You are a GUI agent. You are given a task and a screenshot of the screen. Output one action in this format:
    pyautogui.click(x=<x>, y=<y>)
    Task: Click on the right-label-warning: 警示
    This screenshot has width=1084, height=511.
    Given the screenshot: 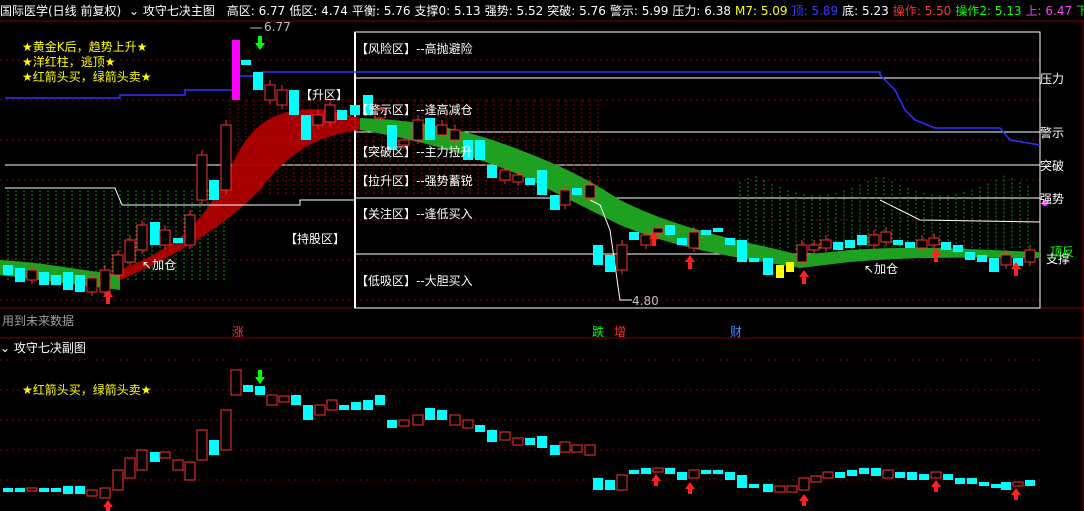 What is the action you would take?
    pyautogui.click(x=1052, y=133)
    